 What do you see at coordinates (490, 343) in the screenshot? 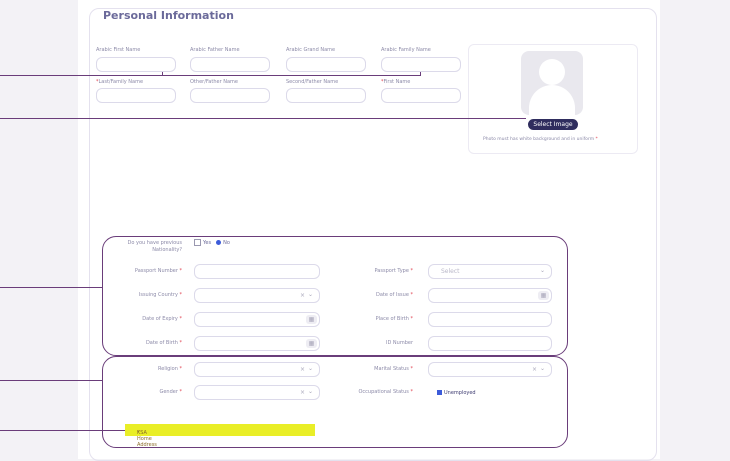
I see `id-number-input` at bounding box center [490, 343].